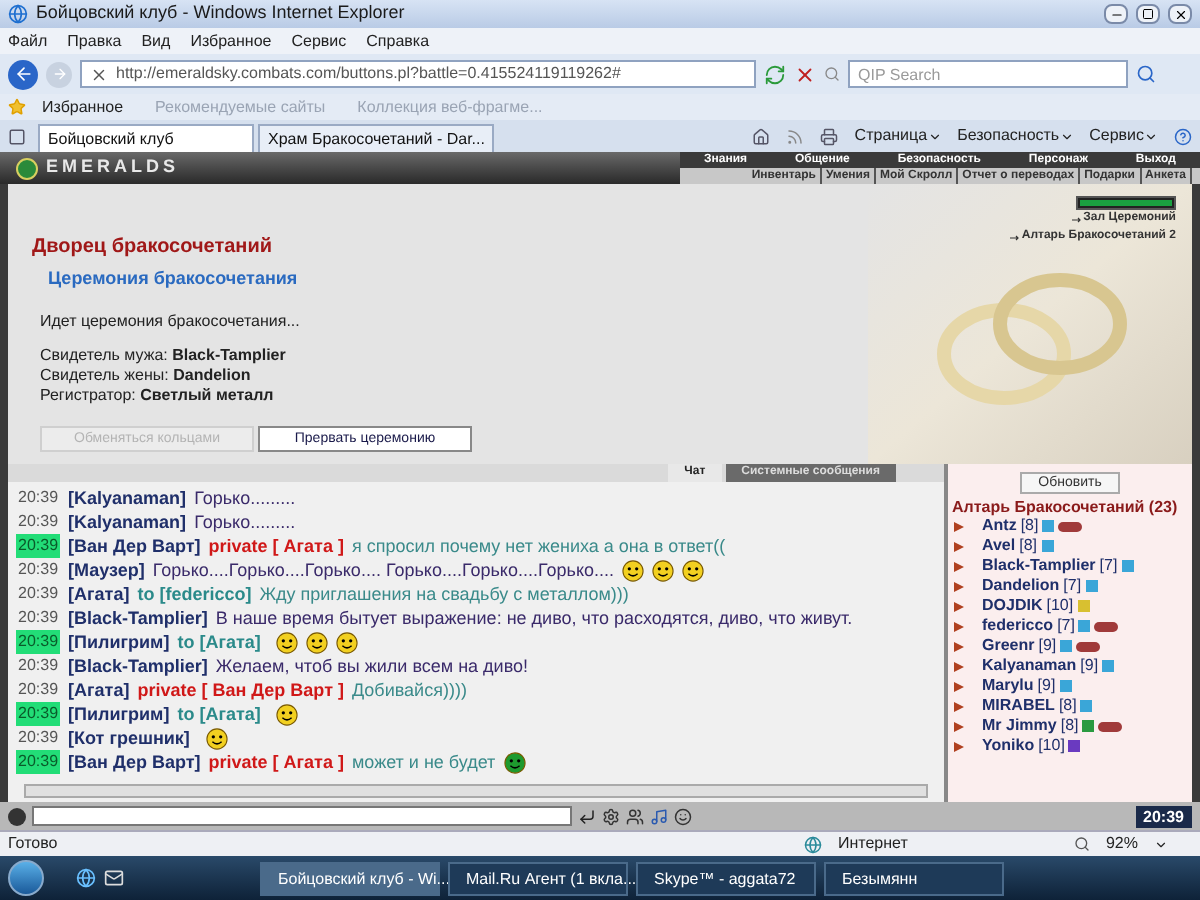 Image resolution: width=1200 pixels, height=900 pixels. What do you see at coordinates (1163, 816) in the screenshot?
I see `game-clock: 20:39` at bounding box center [1163, 816].